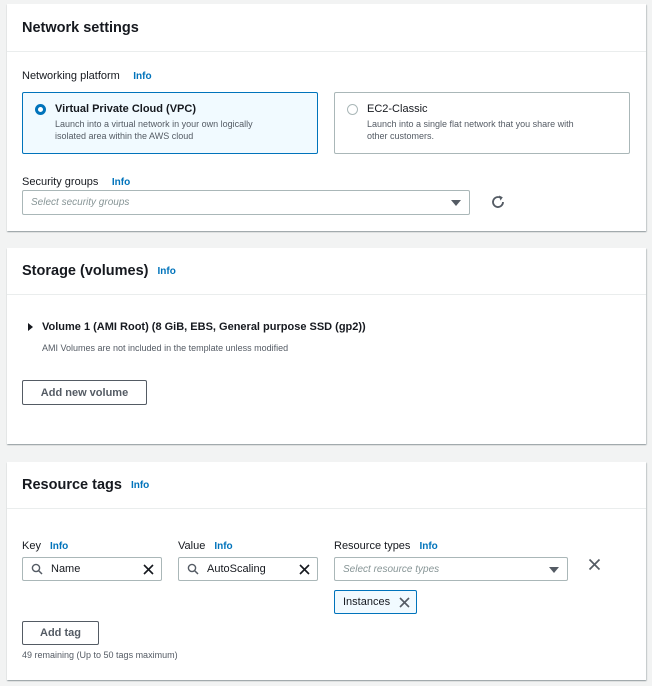  What do you see at coordinates (352, 109) in the screenshot?
I see `ec2-classic-radio` at bounding box center [352, 109].